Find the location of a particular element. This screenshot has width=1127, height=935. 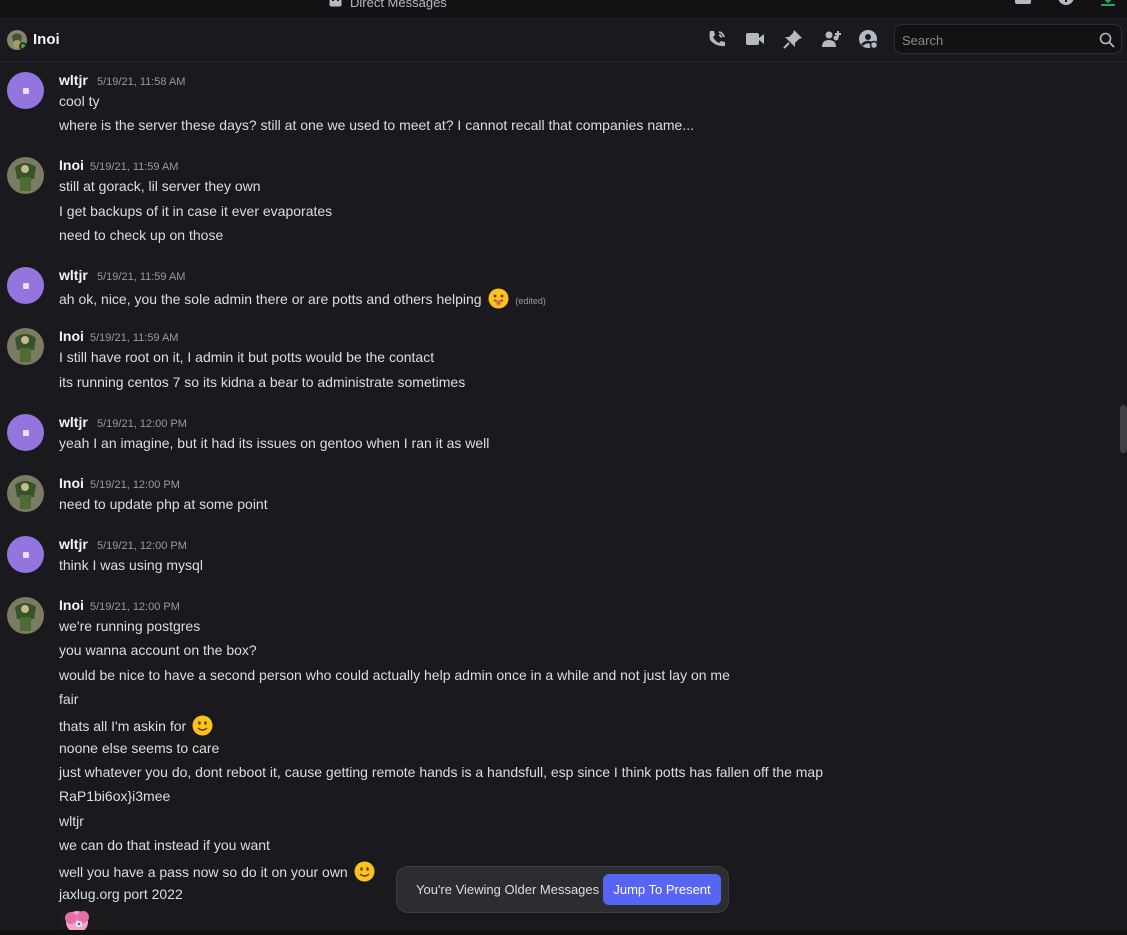

bottom-border is located at coordinates (563, 932).